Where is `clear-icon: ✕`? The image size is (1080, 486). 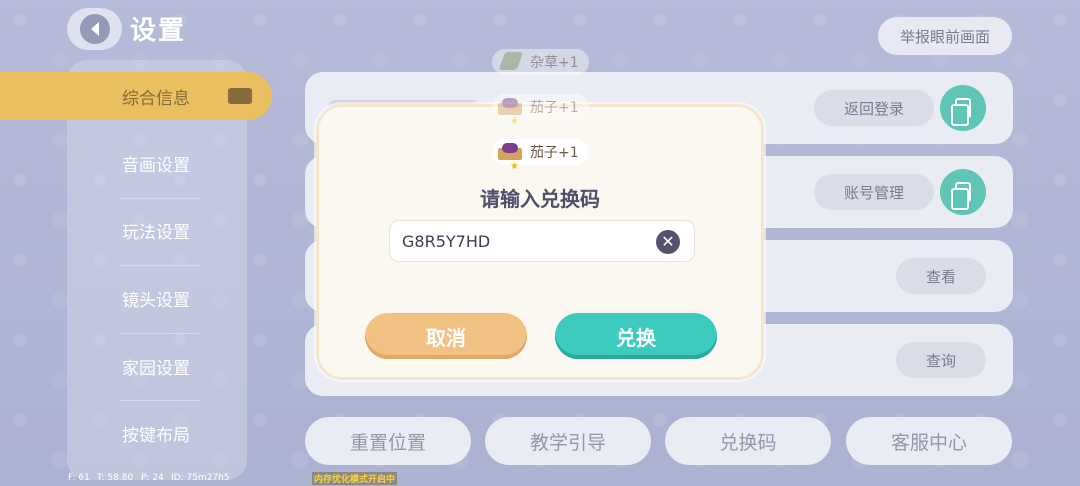 clear-icon: ✕ is located at coordinates (668, 242).